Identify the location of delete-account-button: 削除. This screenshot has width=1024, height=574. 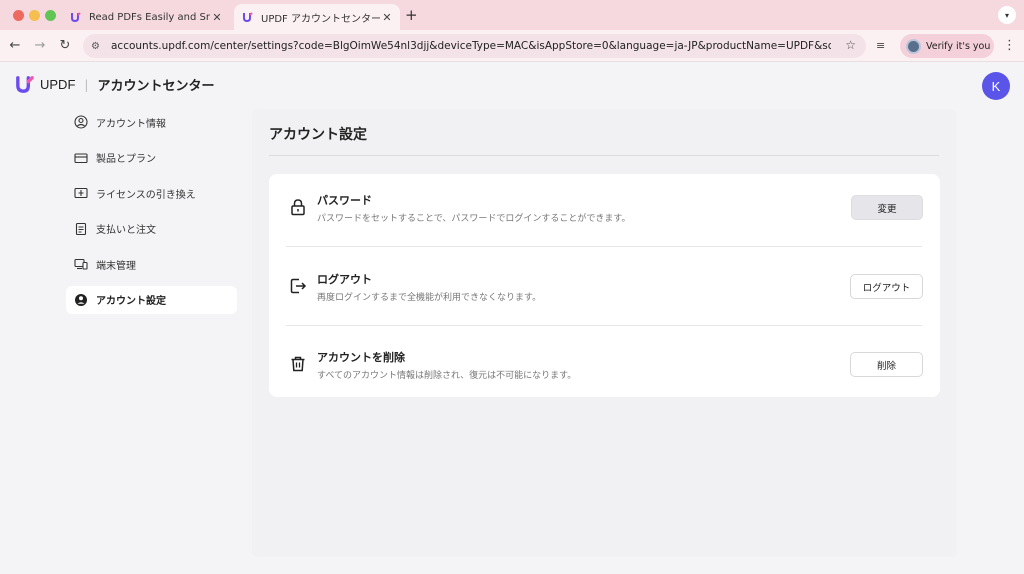
(886, 364).